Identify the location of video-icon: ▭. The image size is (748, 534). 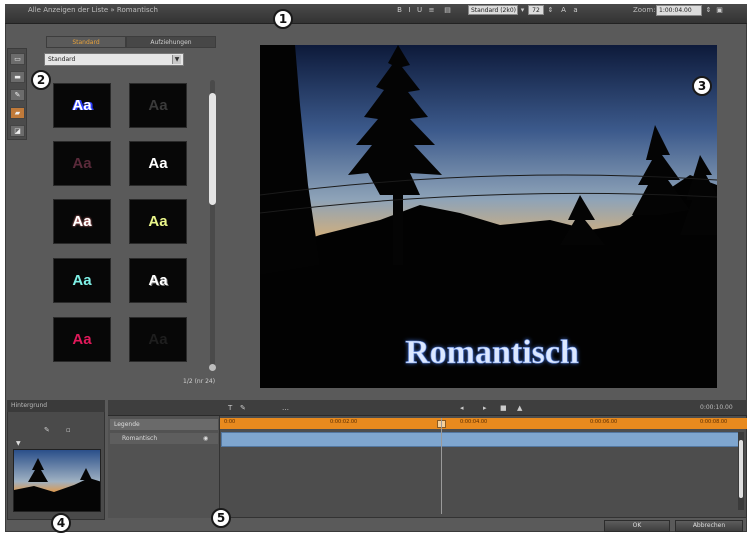
(17, 59).